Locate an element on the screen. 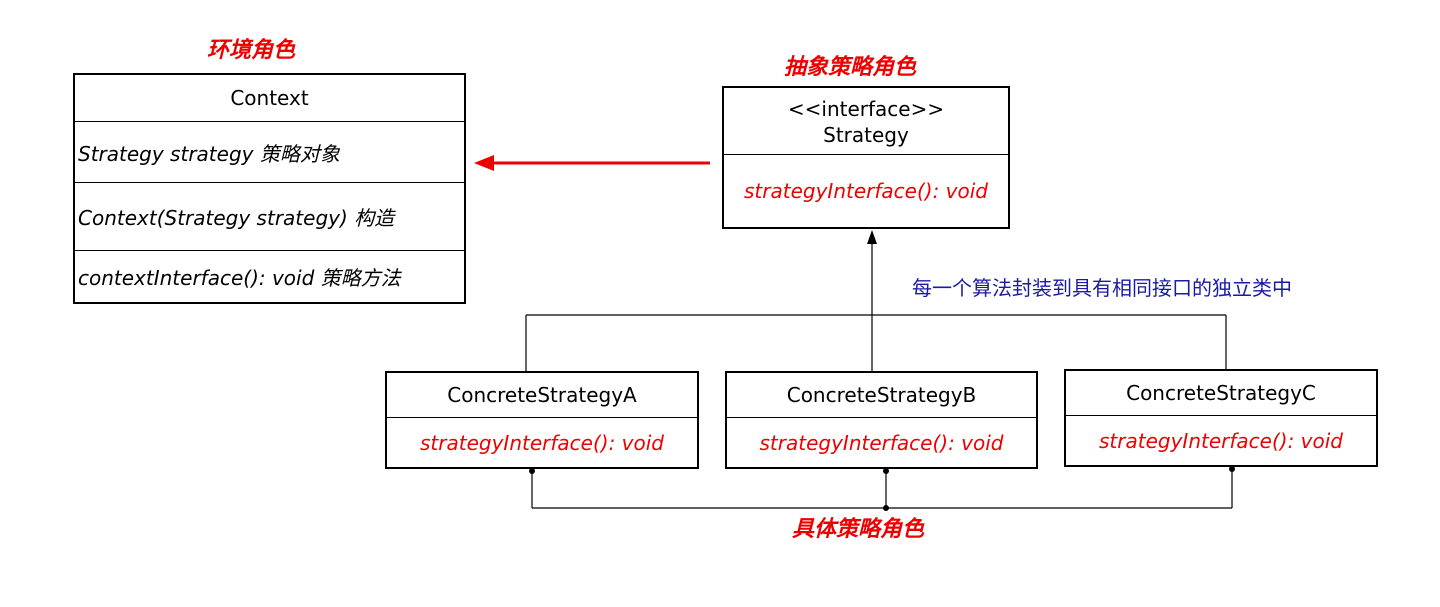 The width and height of the screenshot is (1440, 607). concrete-a-name-section: ConcreteStrategyA is located at coordinates (542, 395).